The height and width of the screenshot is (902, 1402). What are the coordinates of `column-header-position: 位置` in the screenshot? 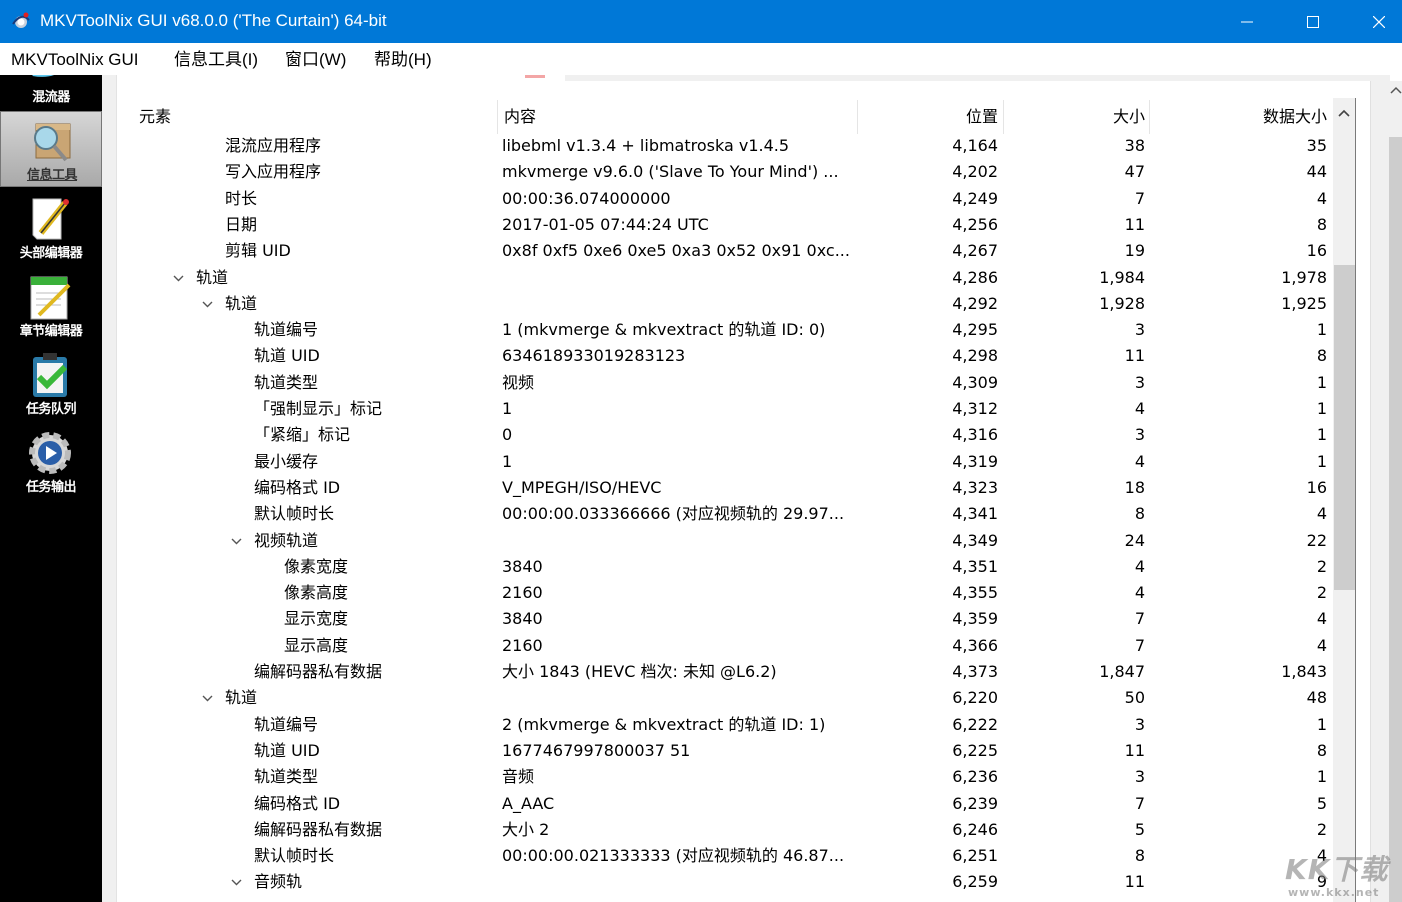 It's located at (939, 117).